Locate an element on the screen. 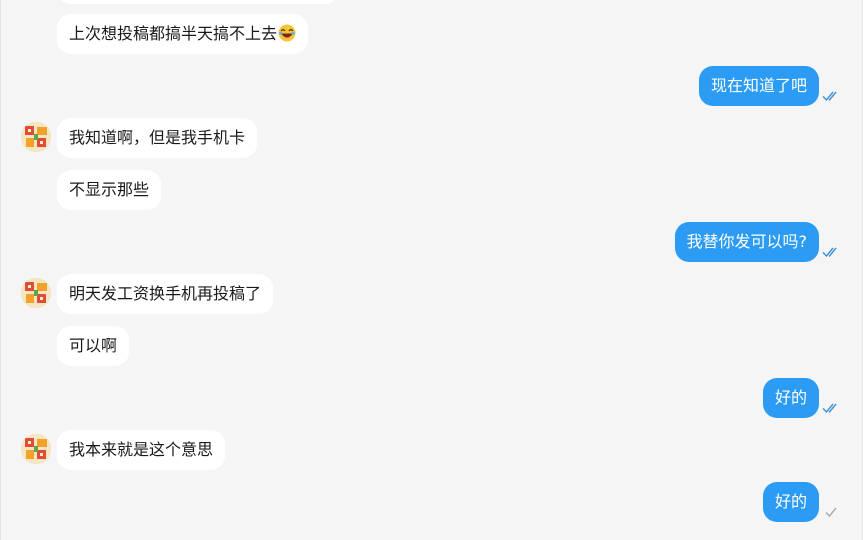 This screenshot has width=863, height=540. message-text: 明天发工资换手机再投稿了 is located at coordinates (165, 293).